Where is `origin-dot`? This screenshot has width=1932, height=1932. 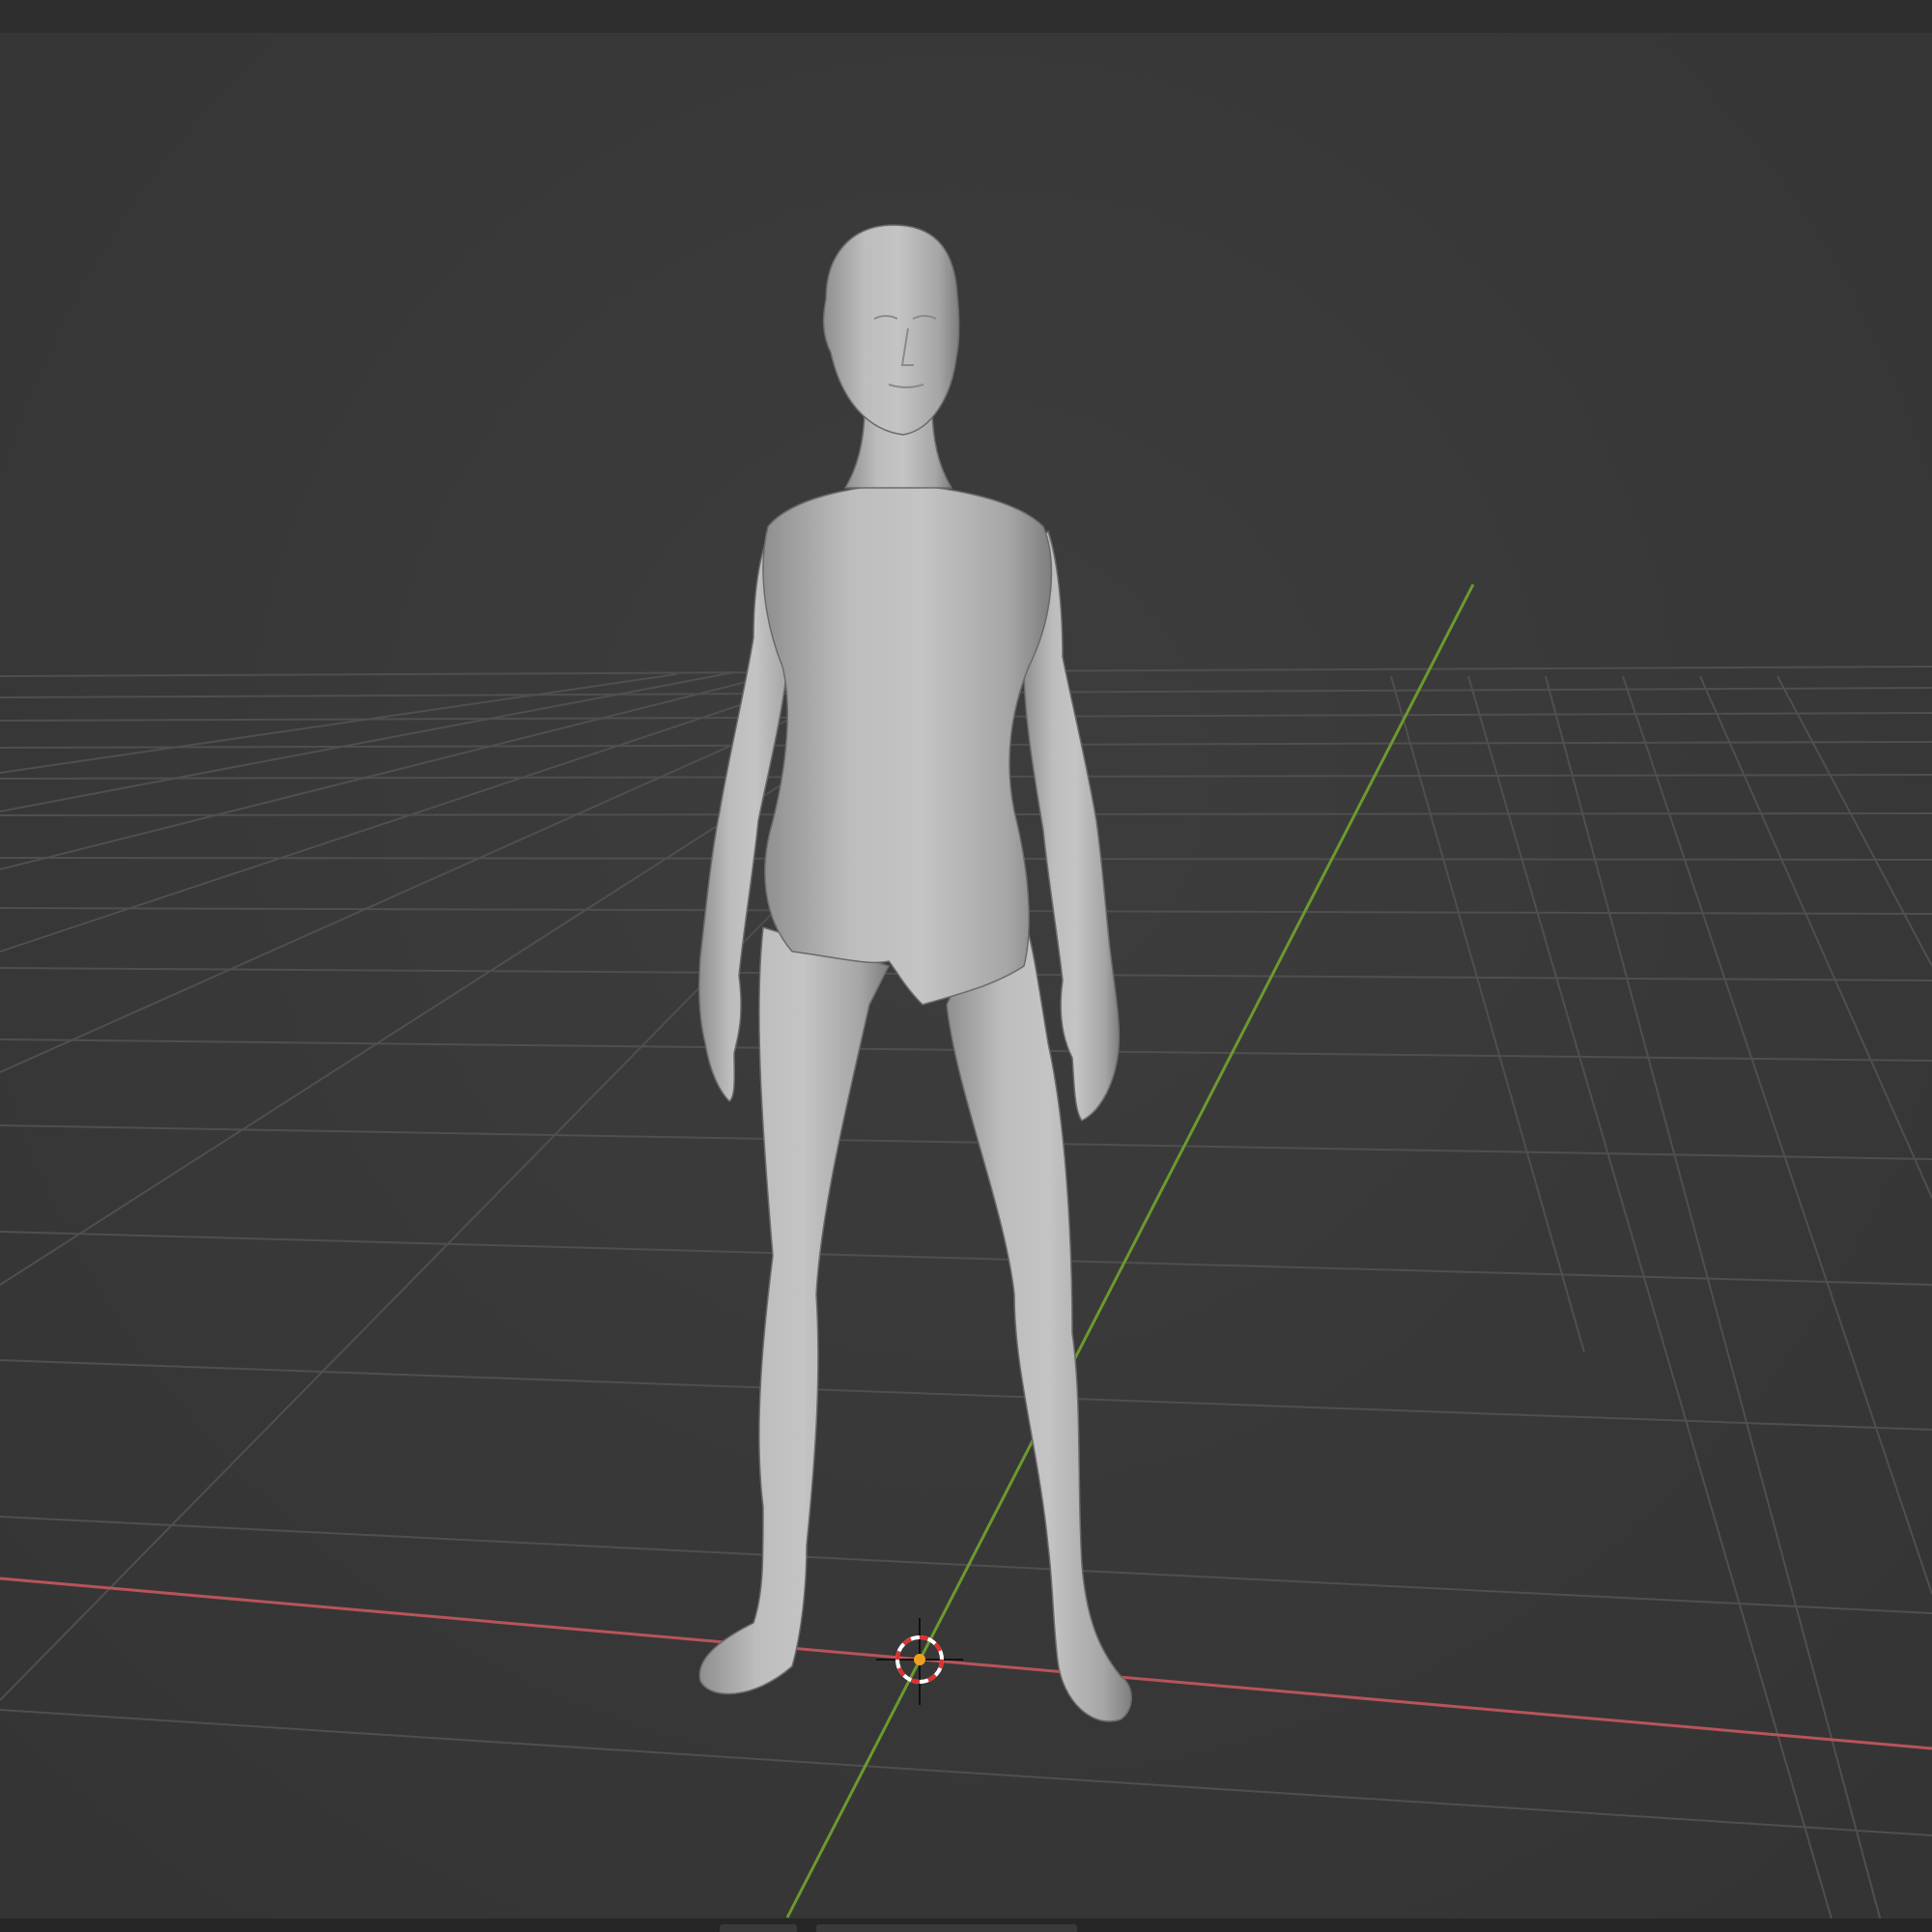 origin-dot is located at coordinates (919, 1659).